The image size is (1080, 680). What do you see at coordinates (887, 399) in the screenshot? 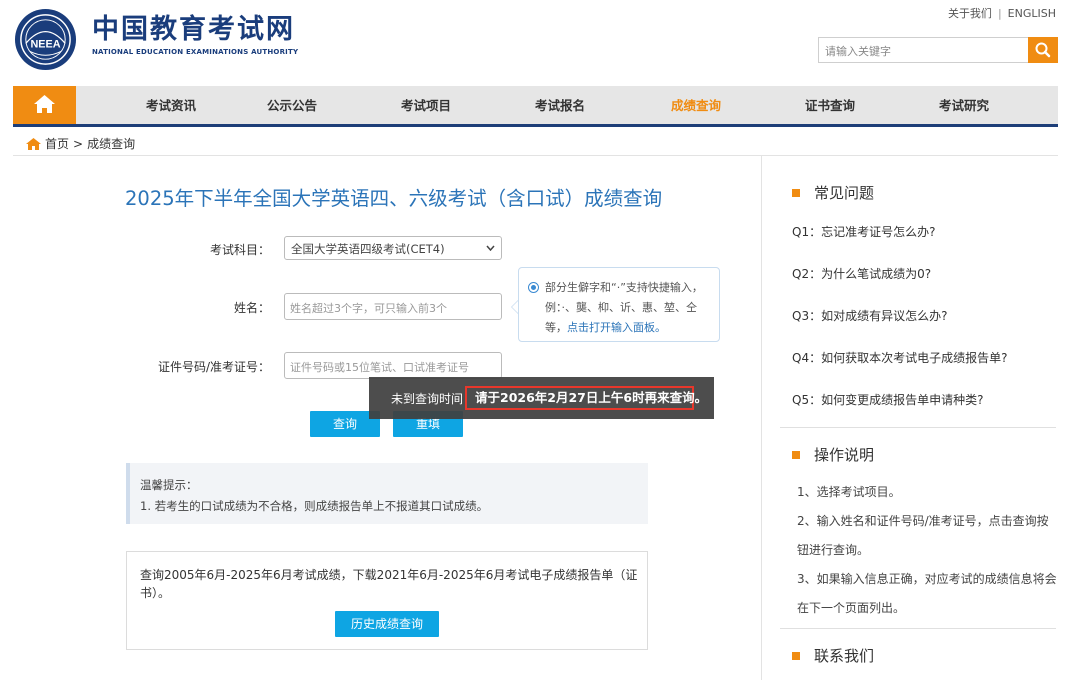
I see `faq-item: Q5：如何变更成绩报告单申请种类?` at bounding box center [887, 399].